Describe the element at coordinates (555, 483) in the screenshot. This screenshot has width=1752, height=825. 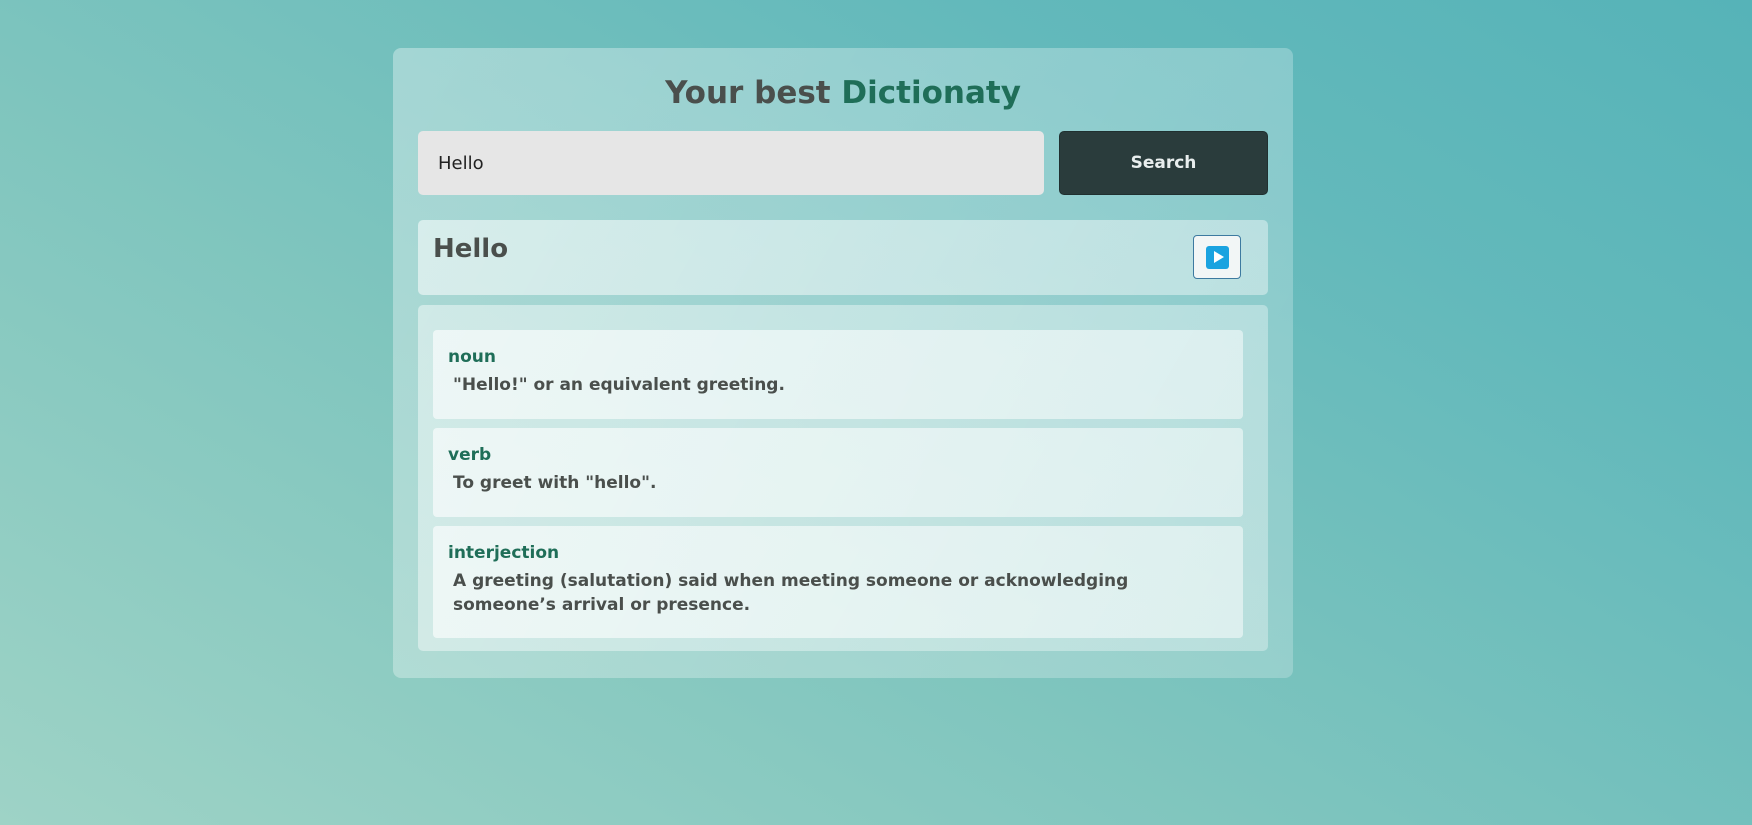
I see `definition-text: To greet with "hello".` at that location.